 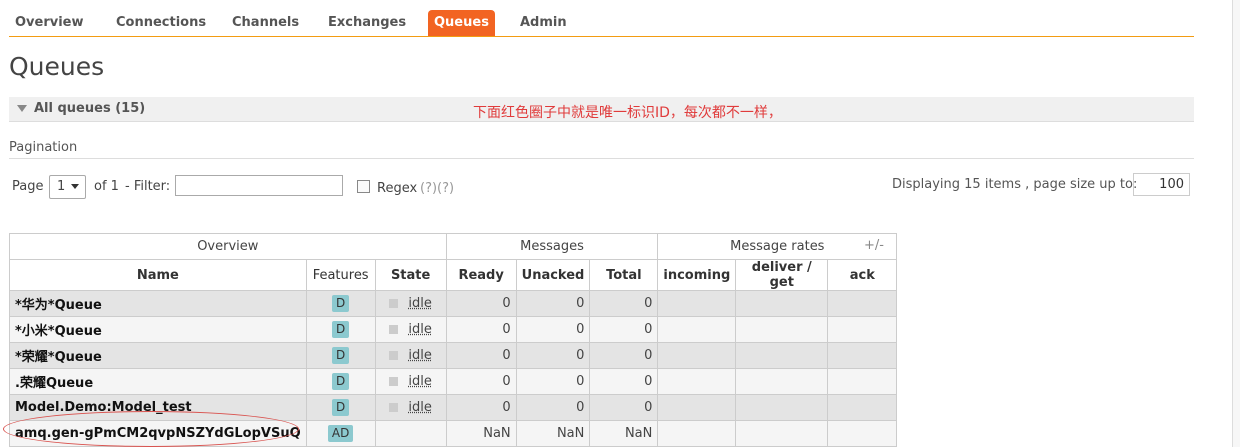 What do you see at coordinates (106, 186) in the screenshot?
I see `page-count: of 1` at bounding box center [106, 186].